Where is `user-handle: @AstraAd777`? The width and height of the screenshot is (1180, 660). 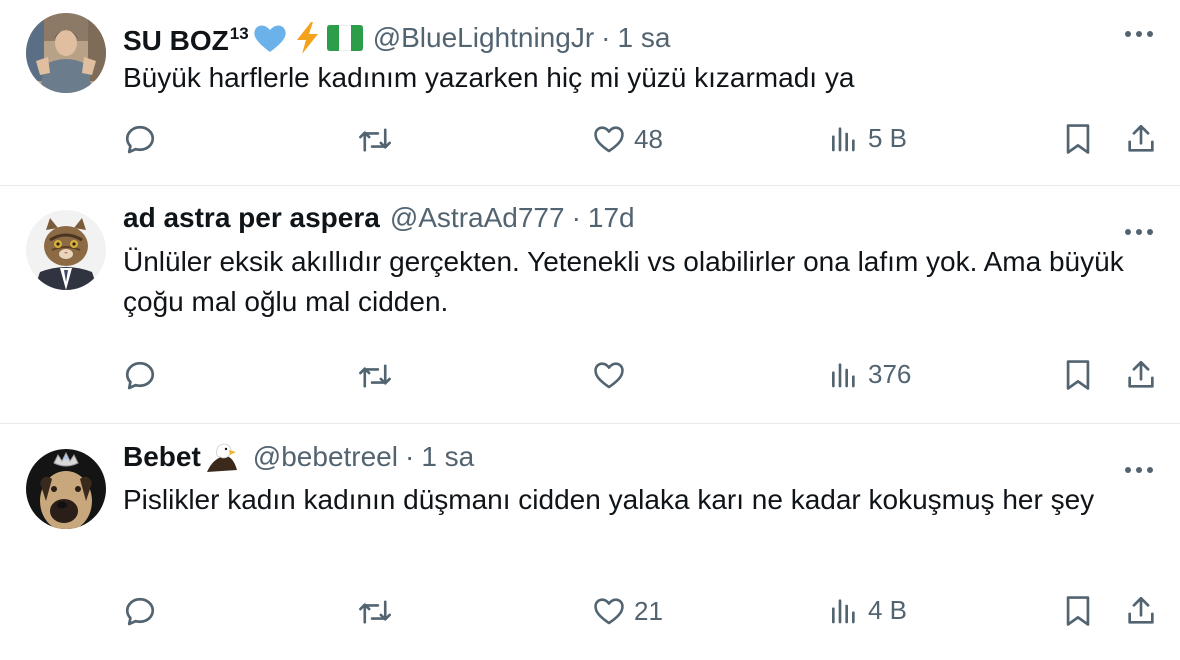
user-handle: @AstraAd777 is located at coordinates (477, 218).